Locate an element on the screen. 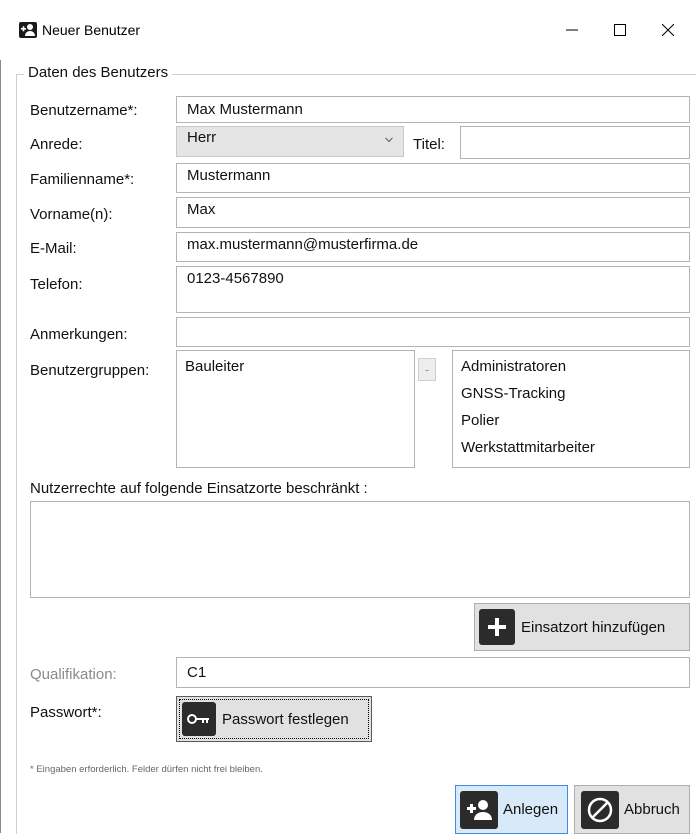 Image resolution: width=696 pixels, height=834 pixels. firstname-input: Max is located at coordinates (433, 212).